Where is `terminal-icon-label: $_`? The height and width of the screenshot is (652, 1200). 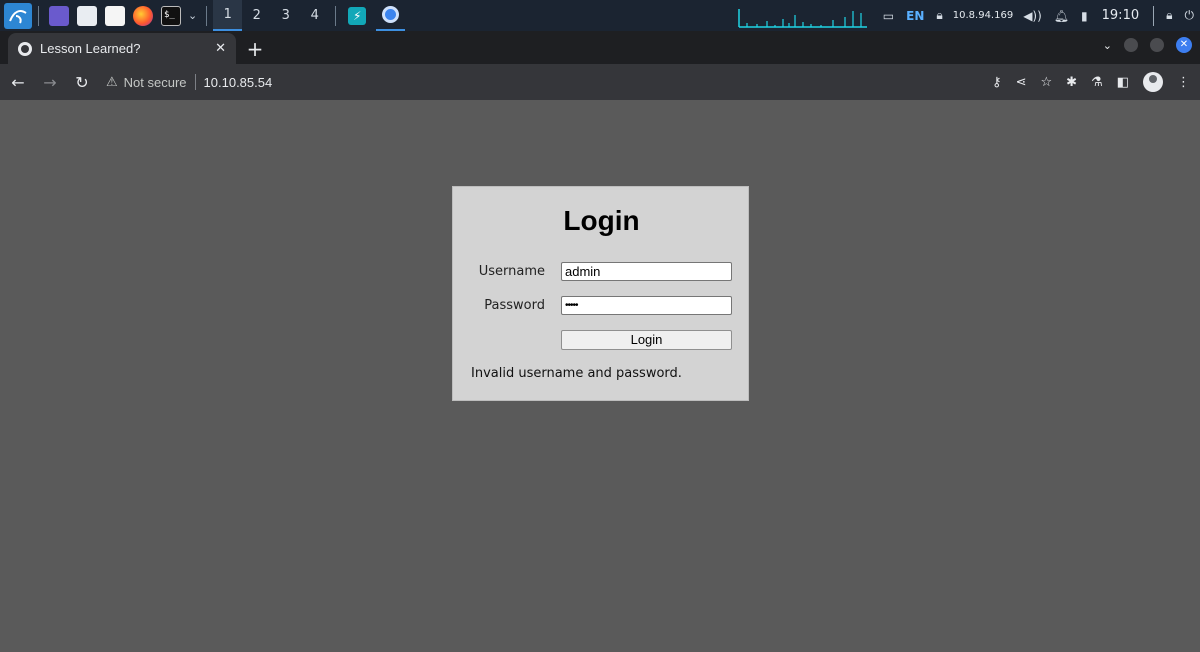 terminal-icon-label: $_ is located at coordinates (169, 14).